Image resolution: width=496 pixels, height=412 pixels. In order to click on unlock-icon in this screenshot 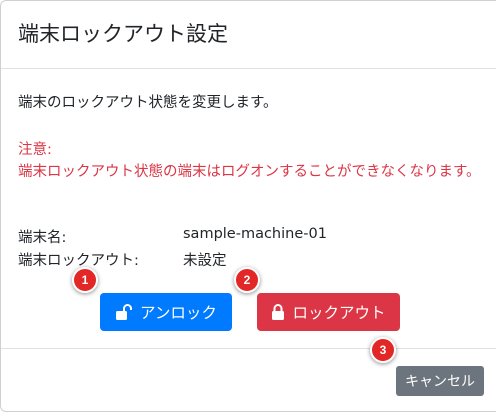, I will do `click(124, 312)`.